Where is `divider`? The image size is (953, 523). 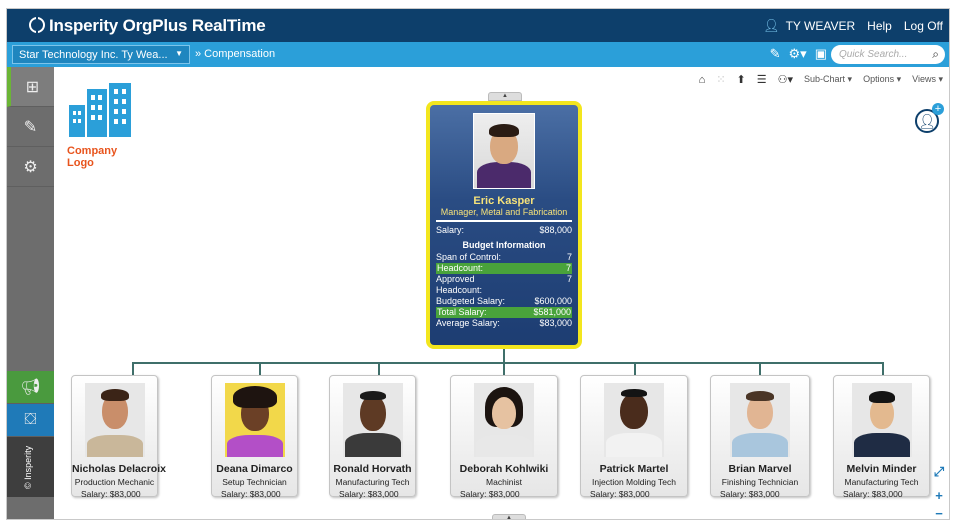 divider is located at coordinates (504, 221).